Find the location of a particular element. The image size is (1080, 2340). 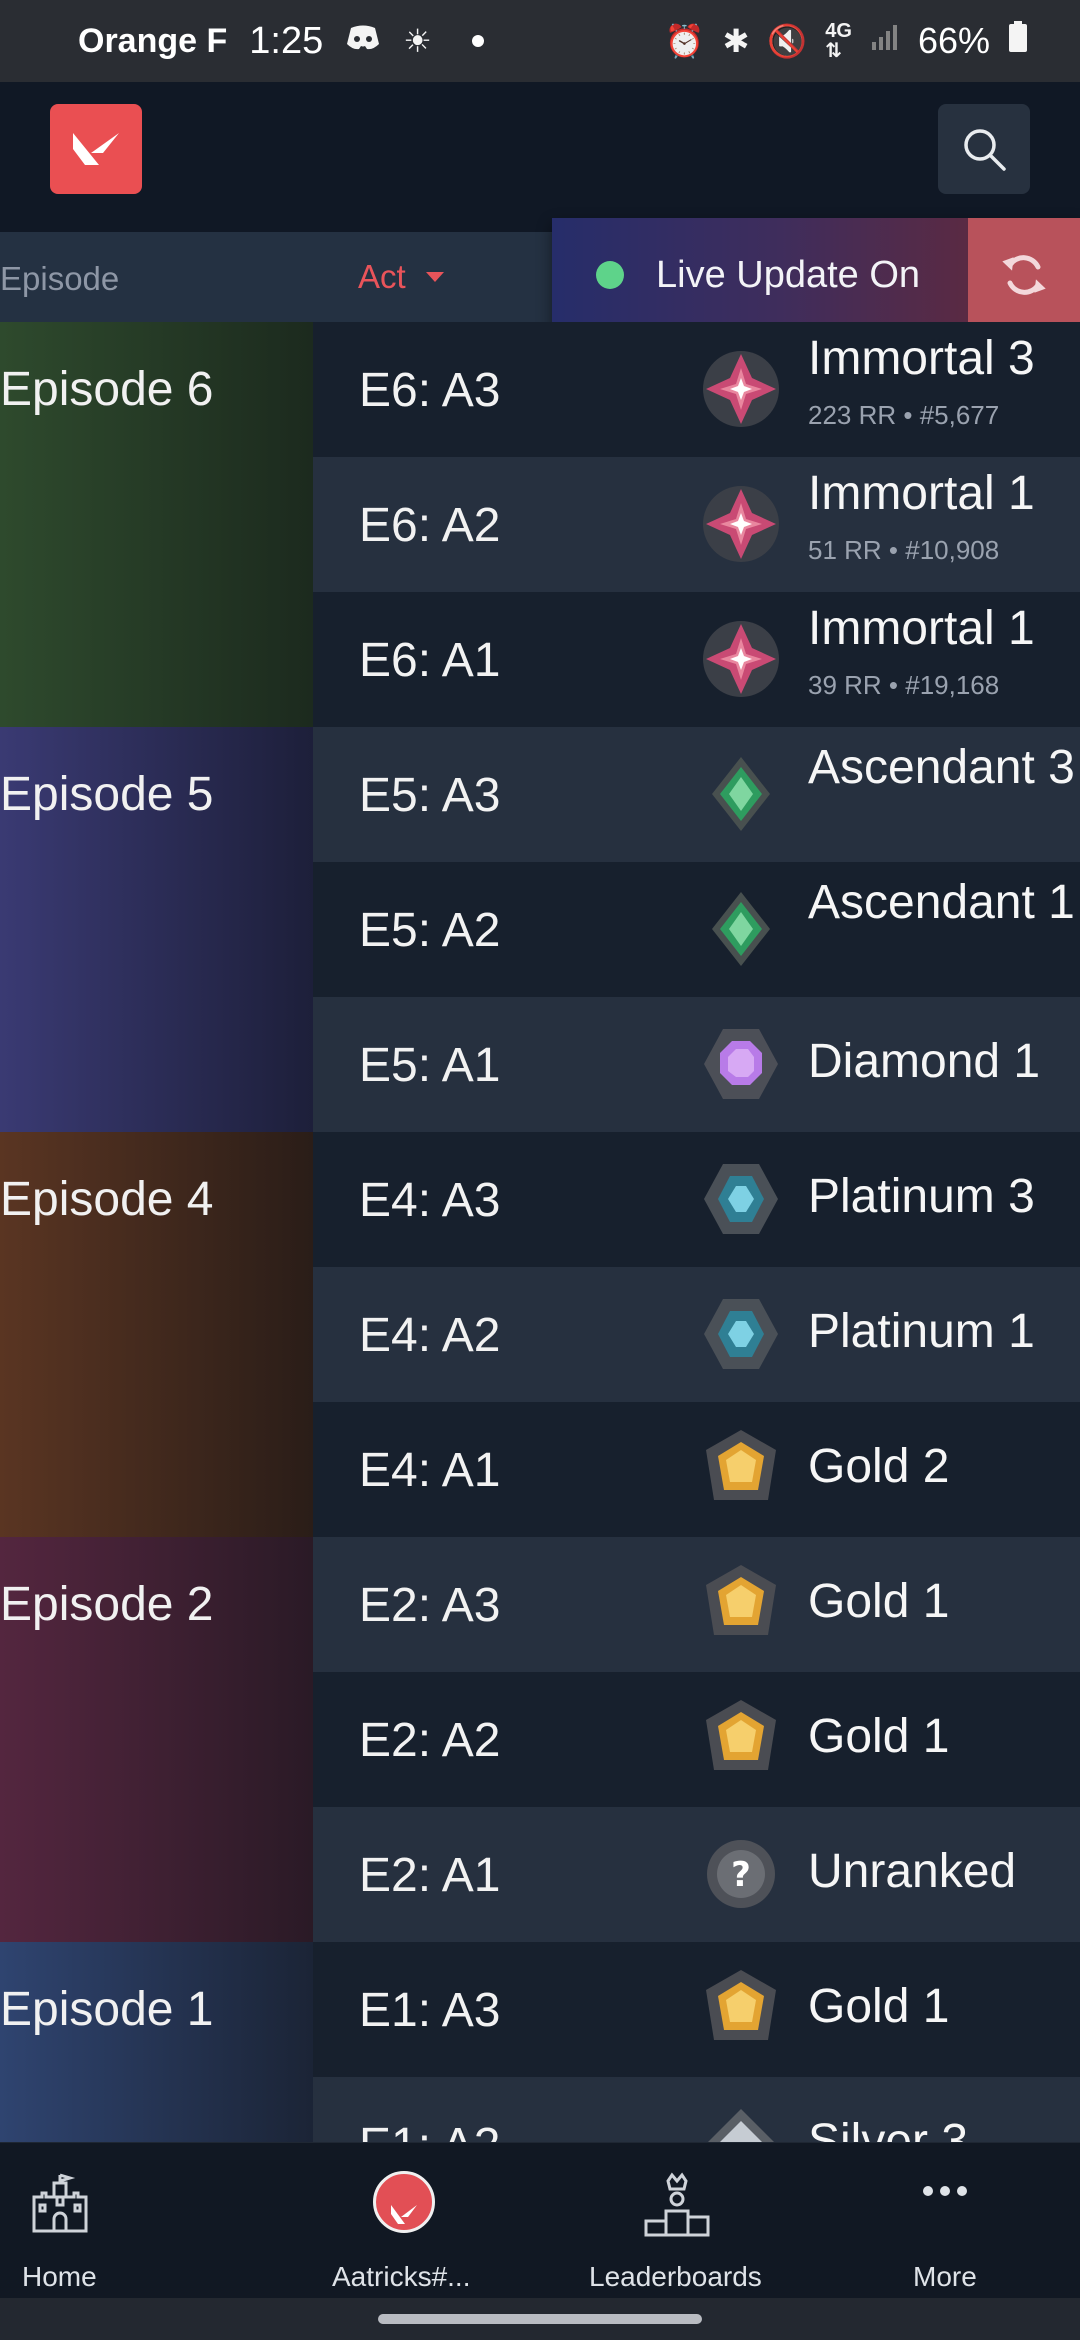

episode-cell: Episode 6 is located at coordinates (156, 389).